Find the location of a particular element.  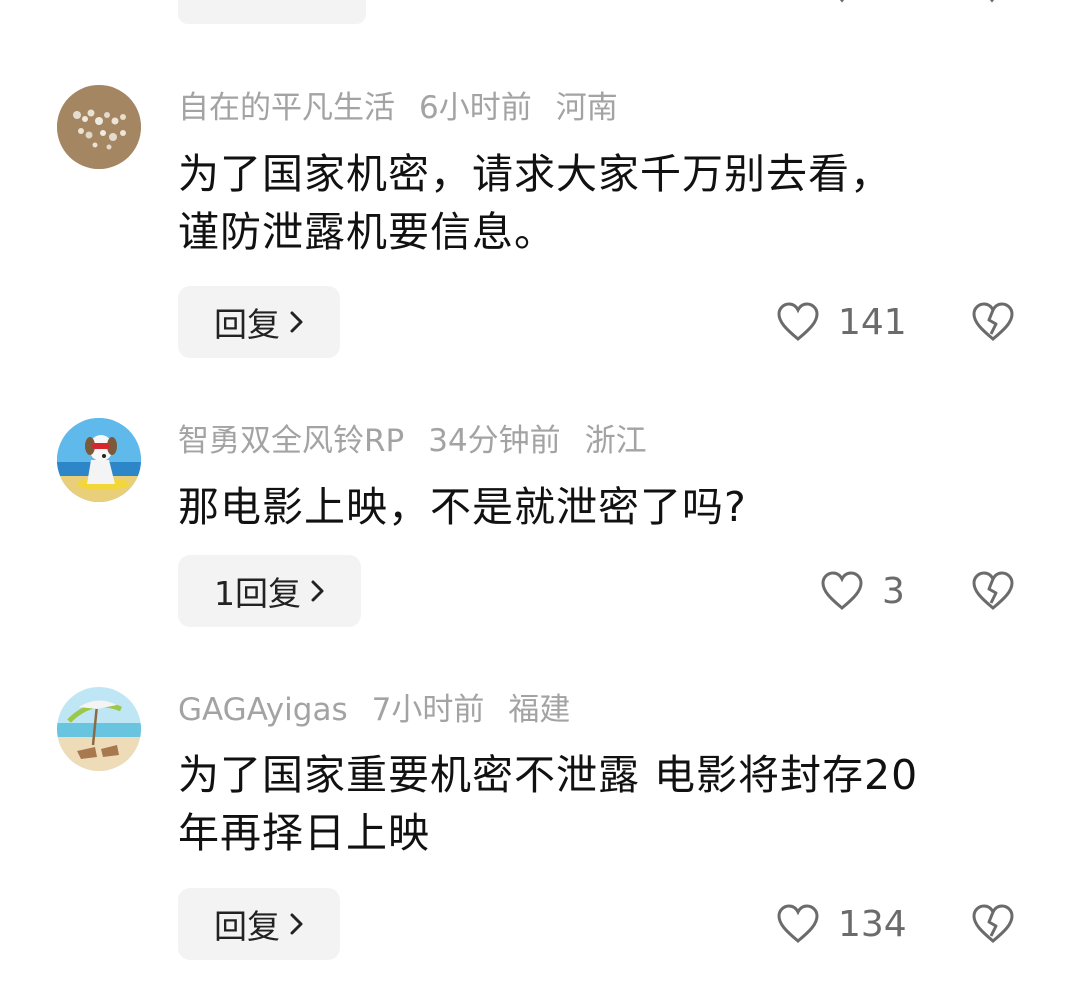

comment-text-line: 年再择日上映 is located at coordinates (304, 833).